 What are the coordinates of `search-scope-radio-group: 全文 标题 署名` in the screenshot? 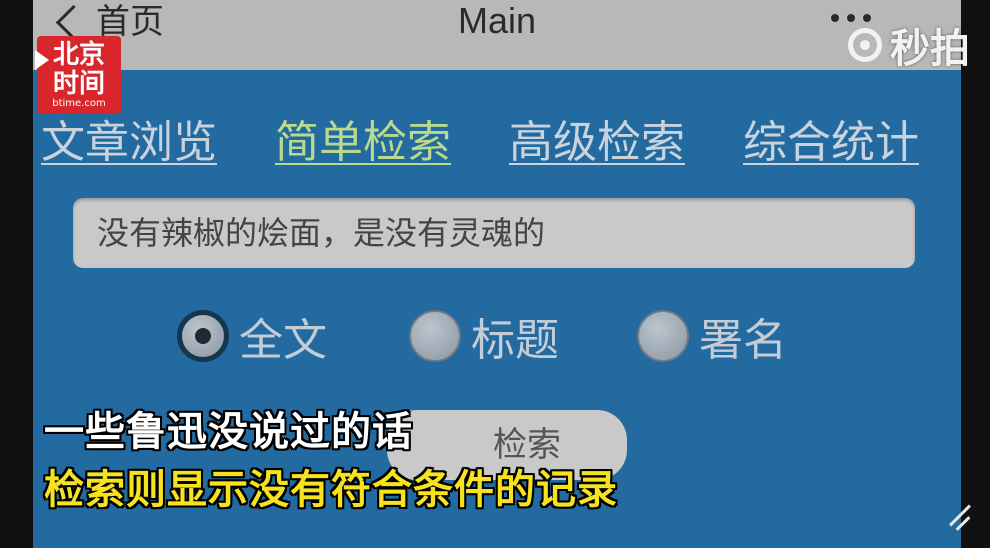 It's located at (497, 335).